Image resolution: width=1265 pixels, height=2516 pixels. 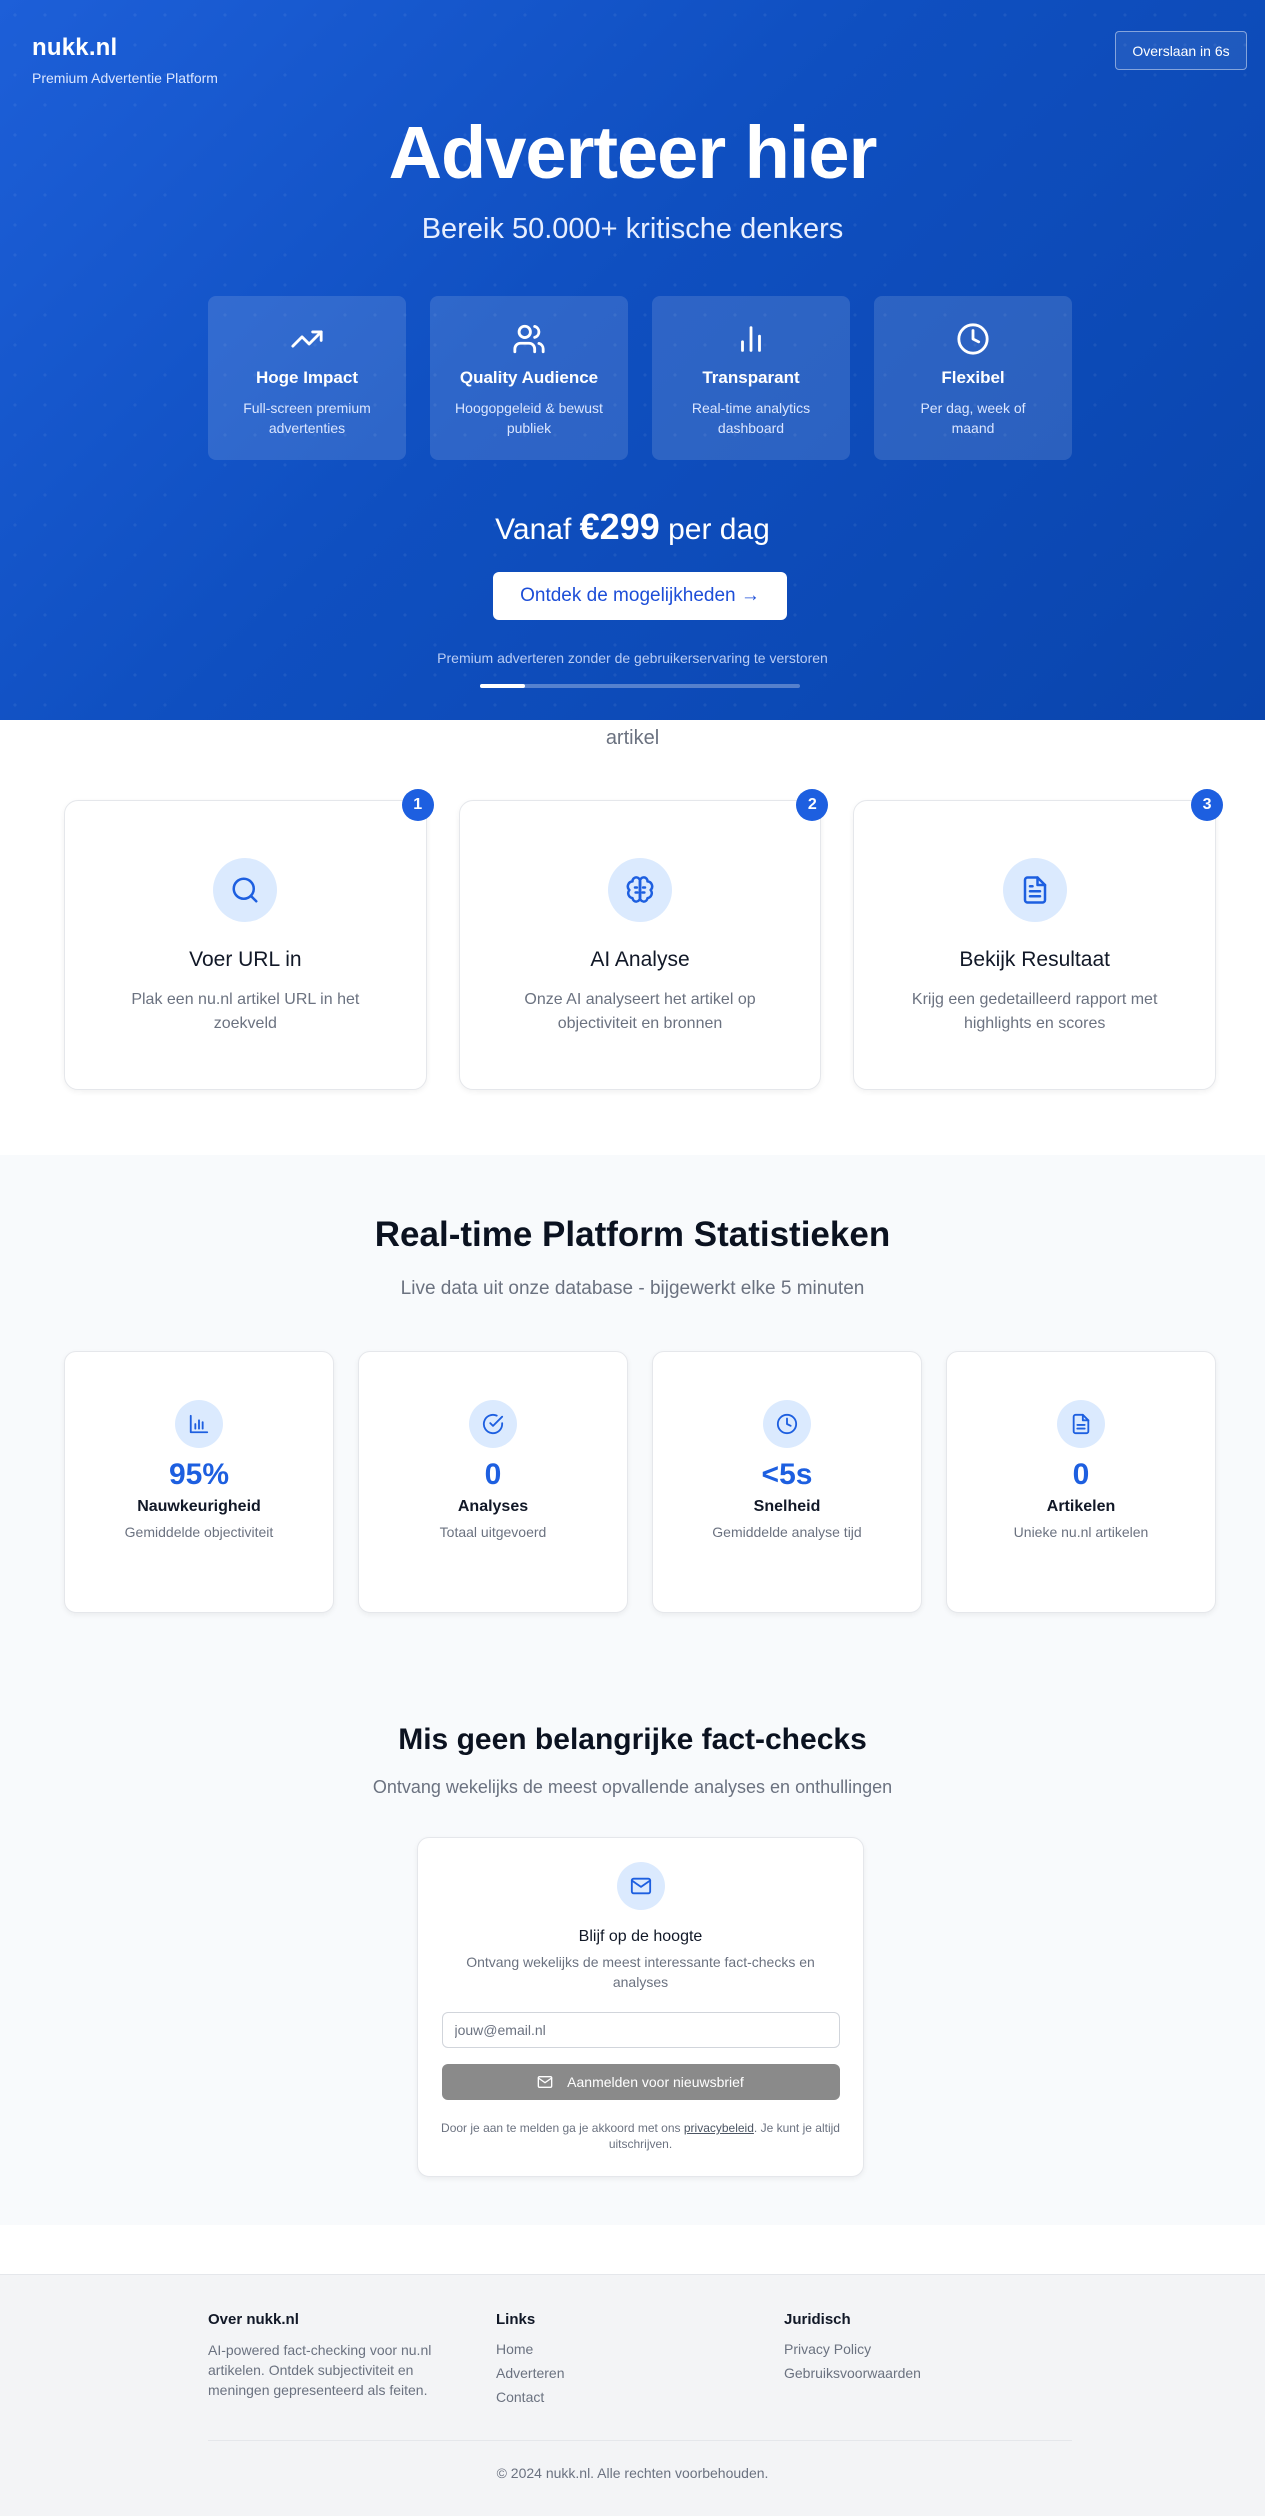 I want to click on step-number-badge: 3, so click(x=1207, y=805).